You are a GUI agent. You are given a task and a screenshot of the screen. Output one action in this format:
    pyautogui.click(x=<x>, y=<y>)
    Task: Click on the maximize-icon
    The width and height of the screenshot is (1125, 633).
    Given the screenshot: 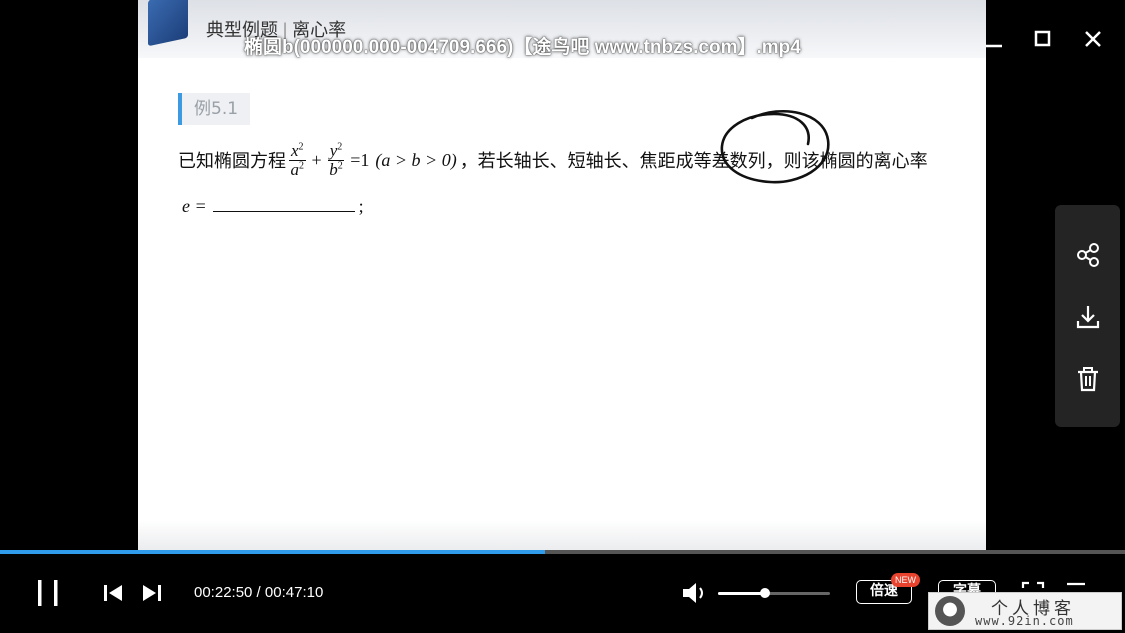 What is the action you would take?
    pyautogui.click(x=1043, y=39)
    